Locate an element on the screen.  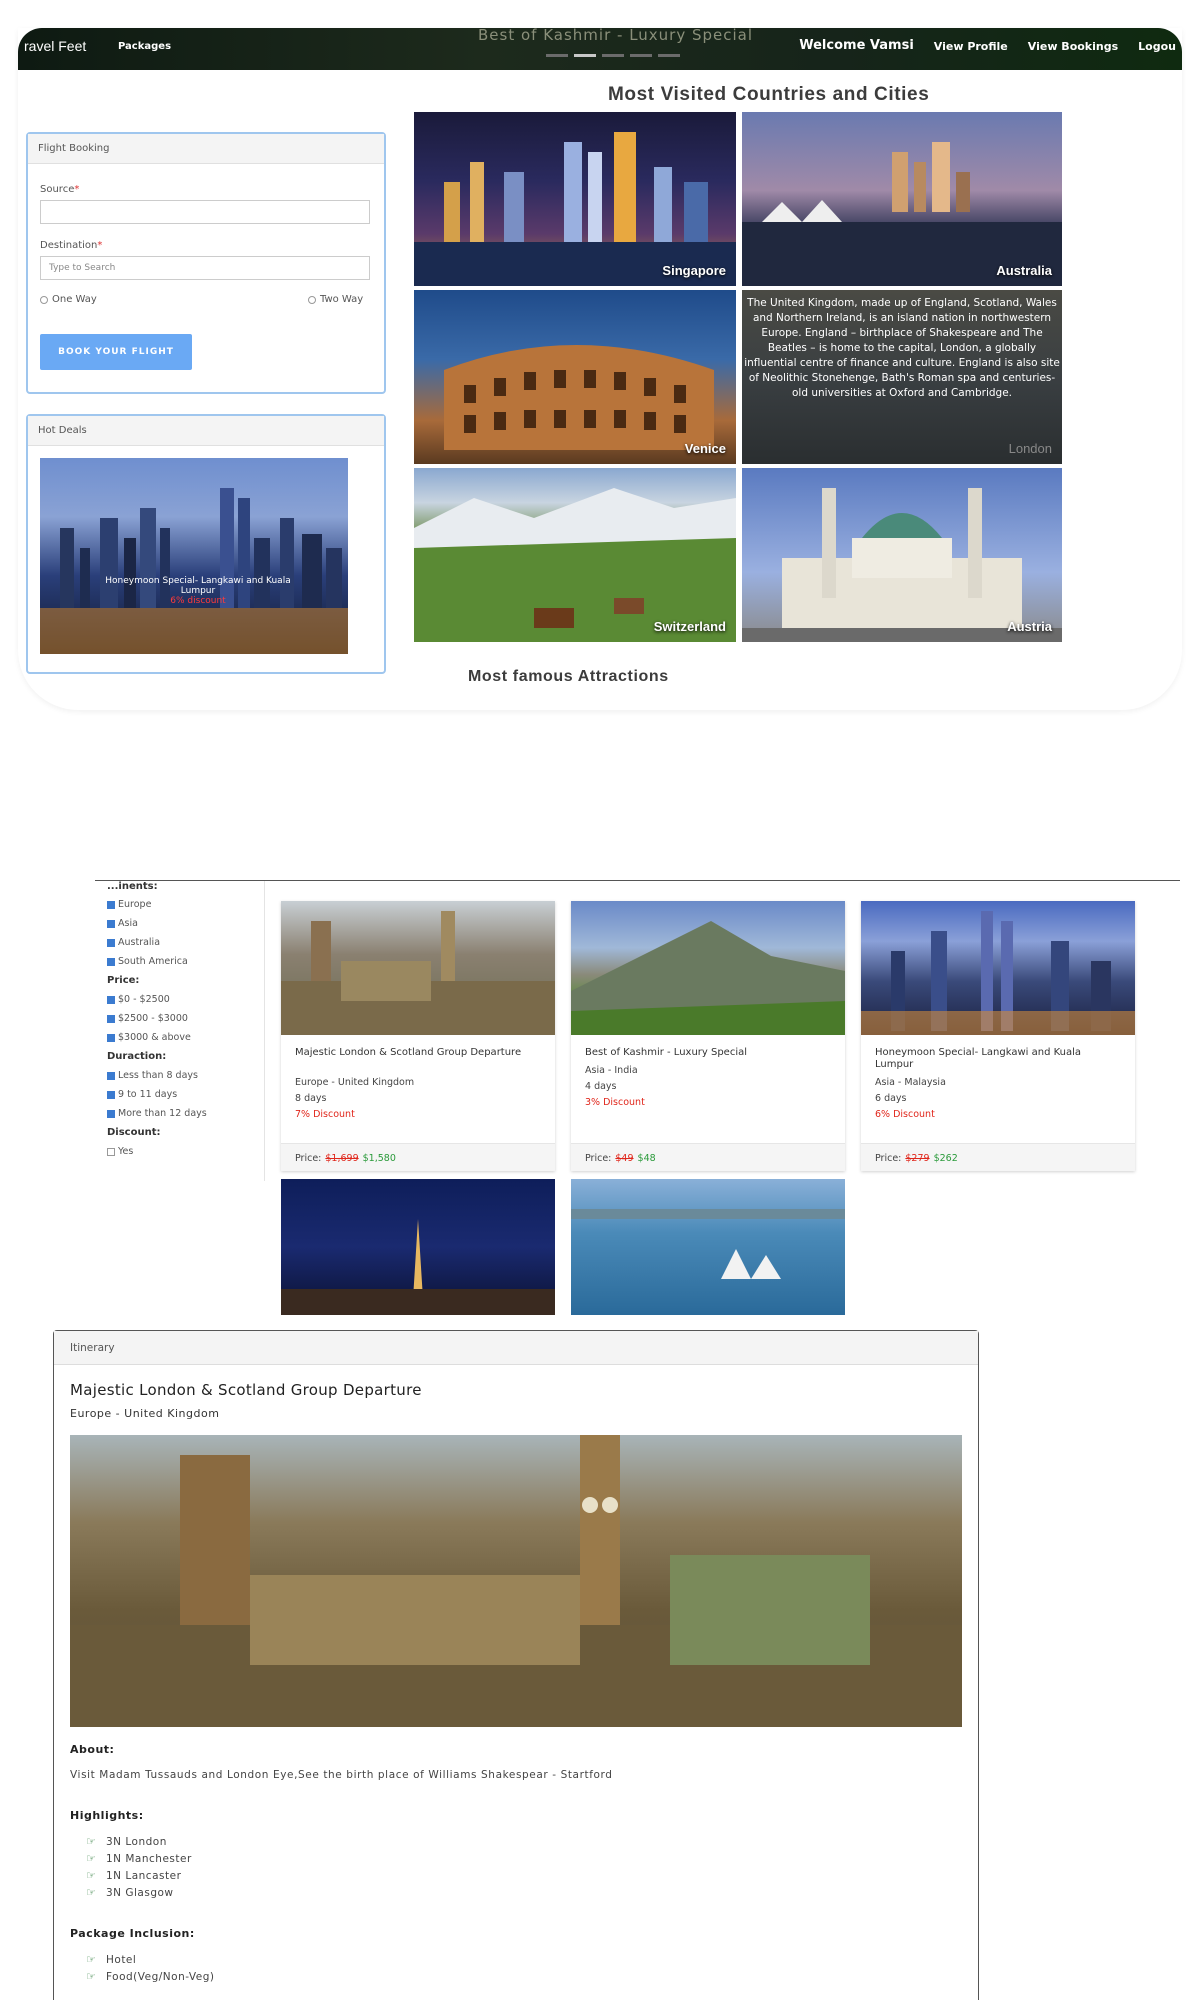
nav-view-bookings: View Bookings is located at coordinates (1073, 46).